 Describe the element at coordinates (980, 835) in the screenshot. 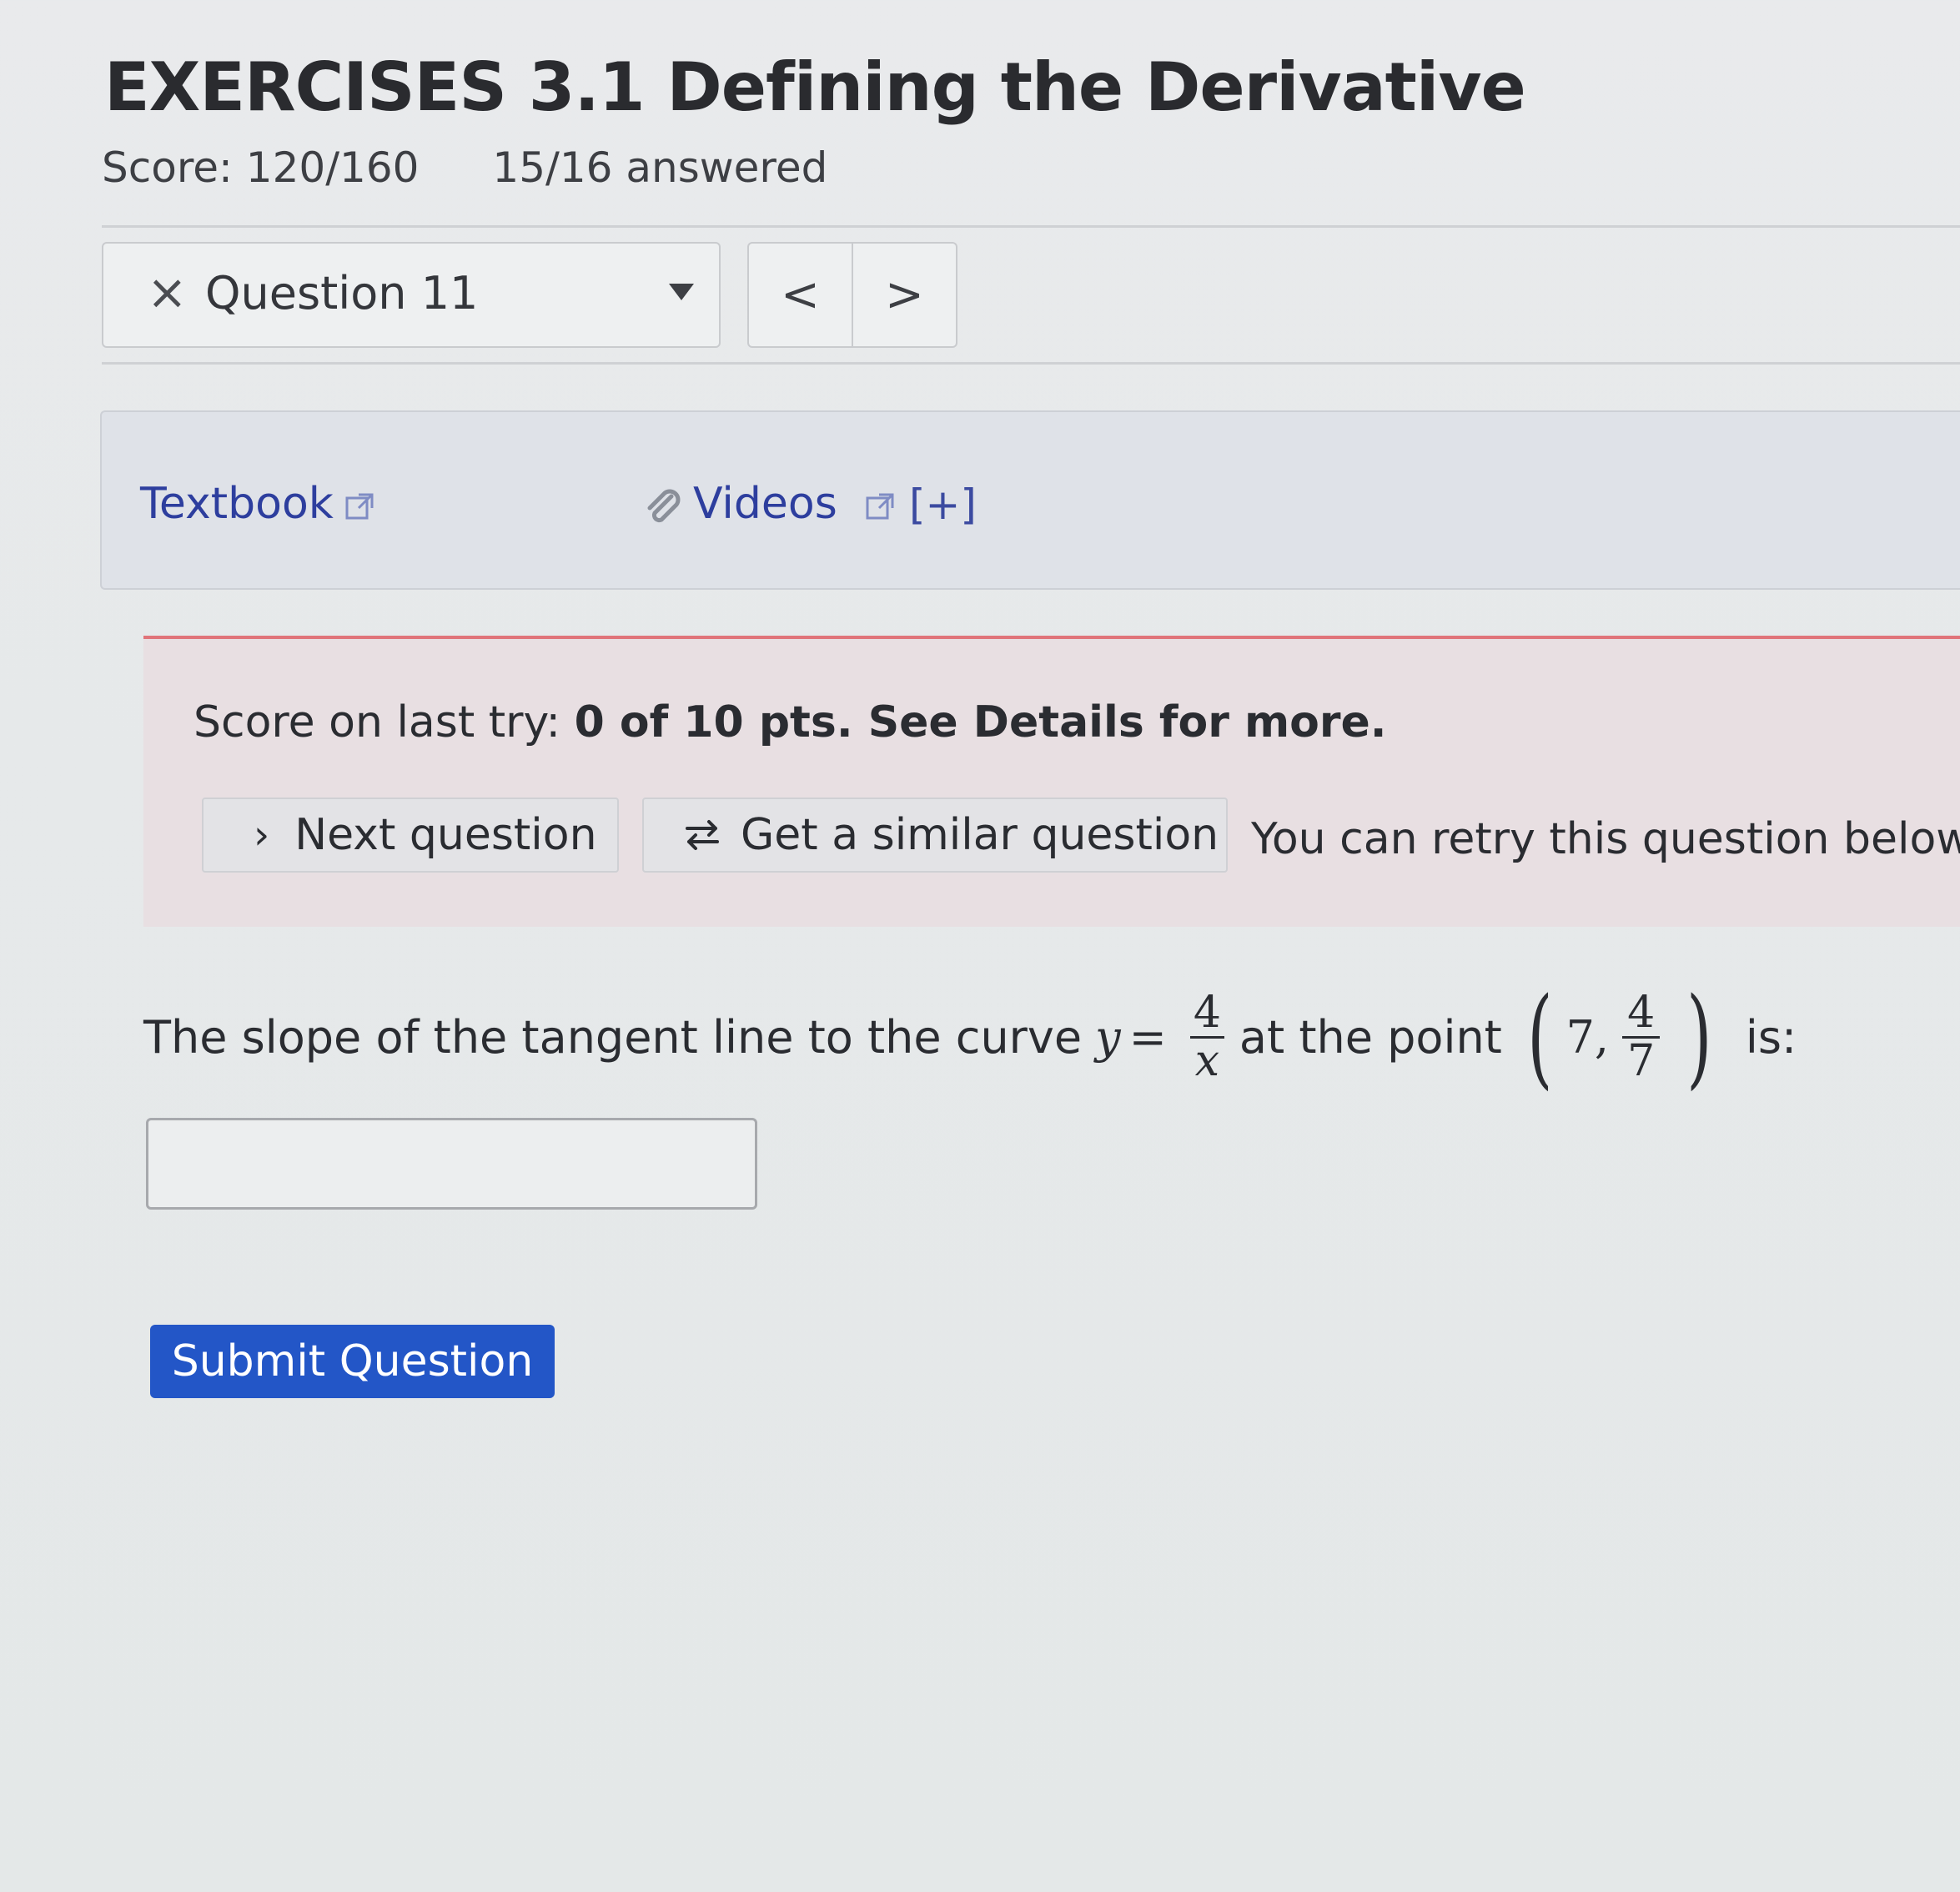

I see `similar-question-label: Get a similar question` at that location.